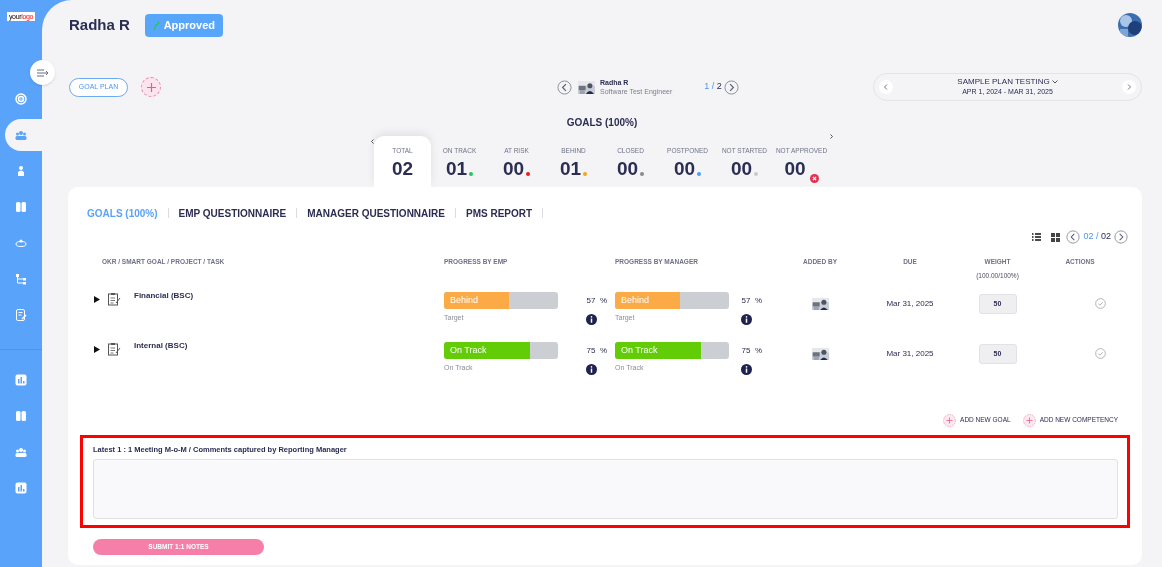 The height and width of the screenshot is (567, 1162). Describe the element at coordinates (602, 122) in the screenshot. I see `goals-title: GOALS (100%)` at that location.